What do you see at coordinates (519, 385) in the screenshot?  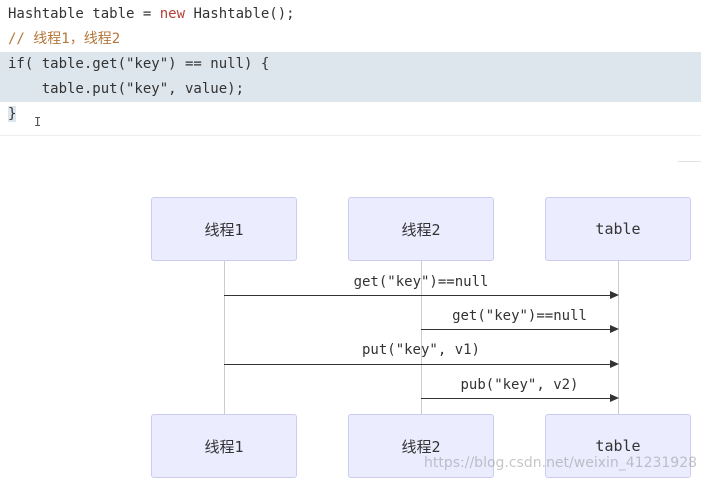 I see `message-label: pub("key", v2)` at bounding box center [519, 385].